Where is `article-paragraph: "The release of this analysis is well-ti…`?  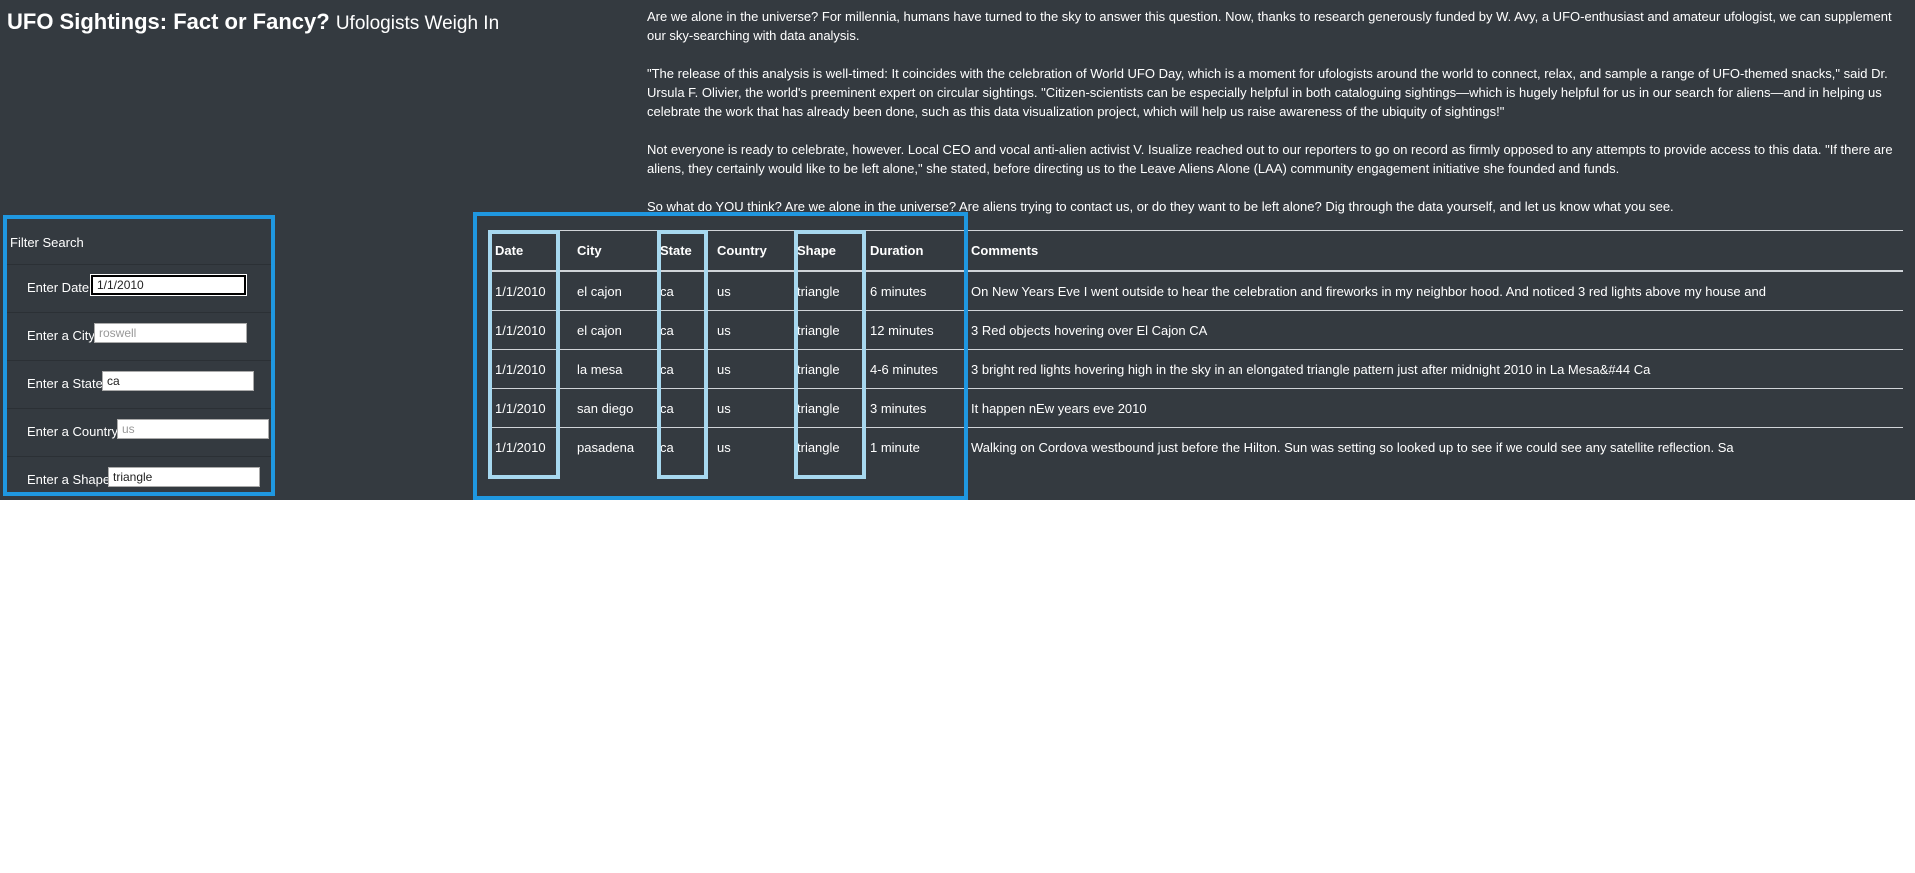
article-paragraph: "The release of this analysis is well-ti… is located at coordinates (1267, 92).